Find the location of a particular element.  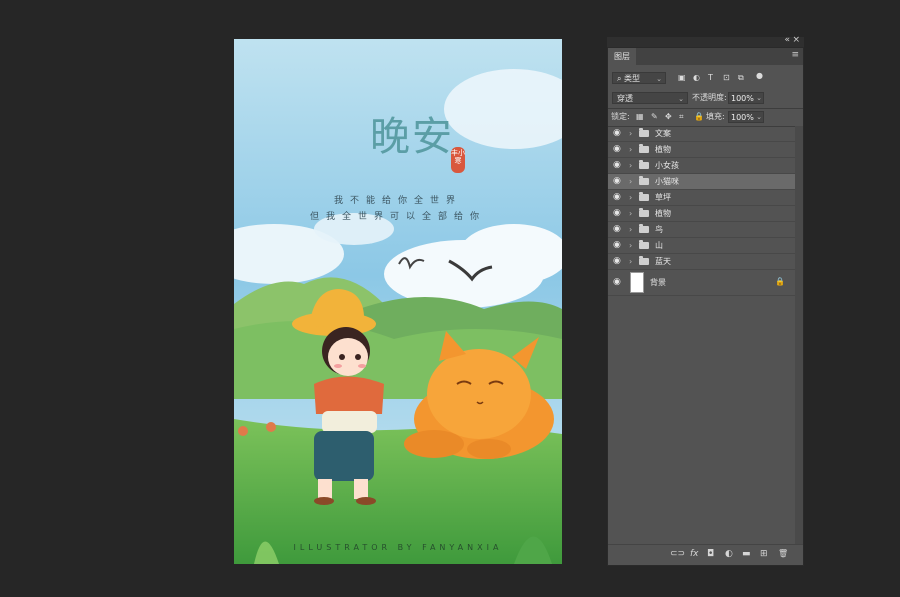

layer-row: ◉ › 文案 is located at coordinates (701, 134).